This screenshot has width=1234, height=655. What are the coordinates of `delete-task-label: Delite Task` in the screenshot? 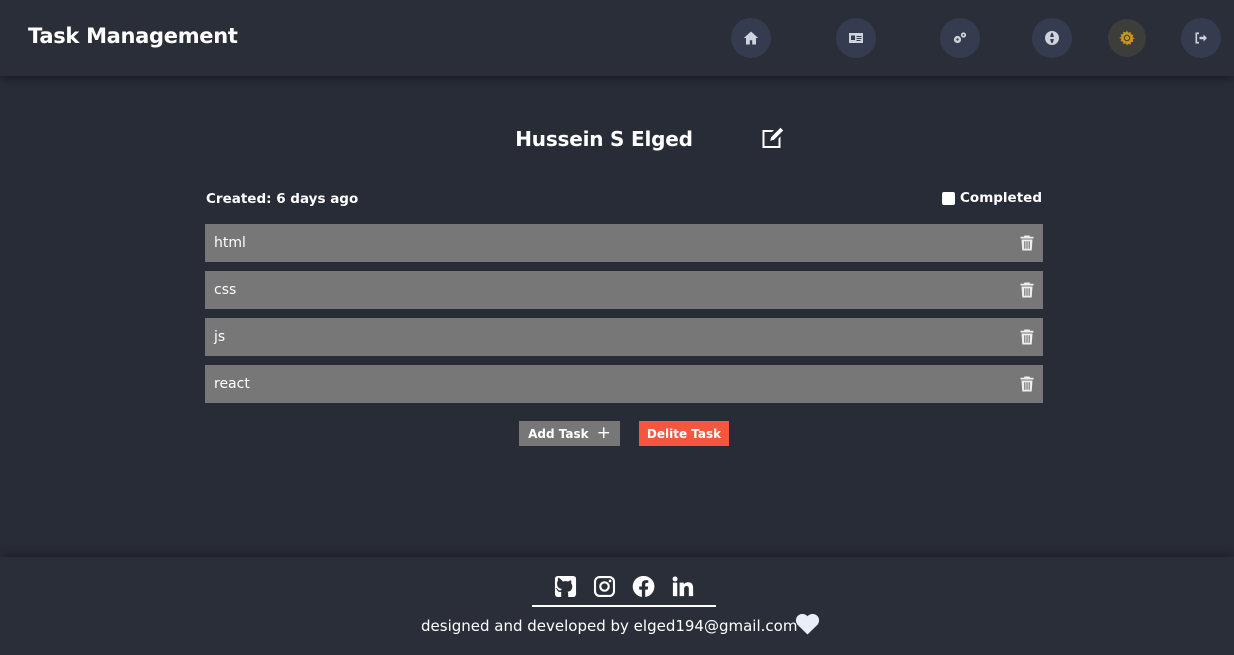 It's located at (684, 433).